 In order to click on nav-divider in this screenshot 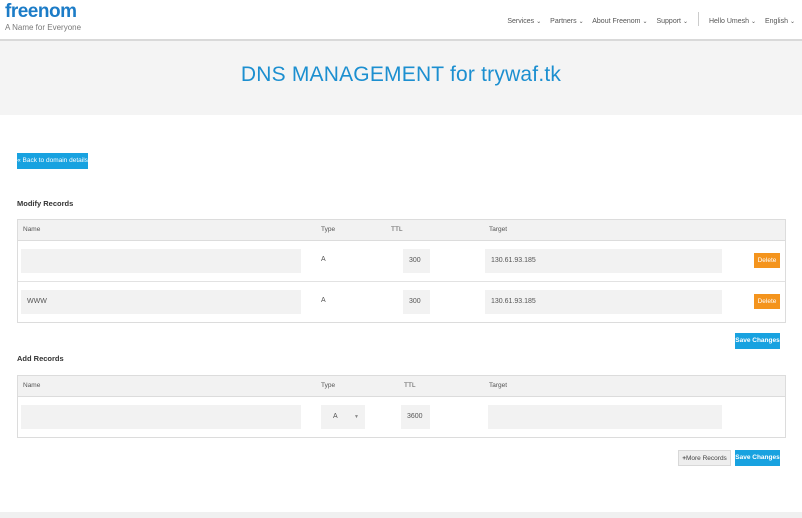, I will do `click(698, 19)`.